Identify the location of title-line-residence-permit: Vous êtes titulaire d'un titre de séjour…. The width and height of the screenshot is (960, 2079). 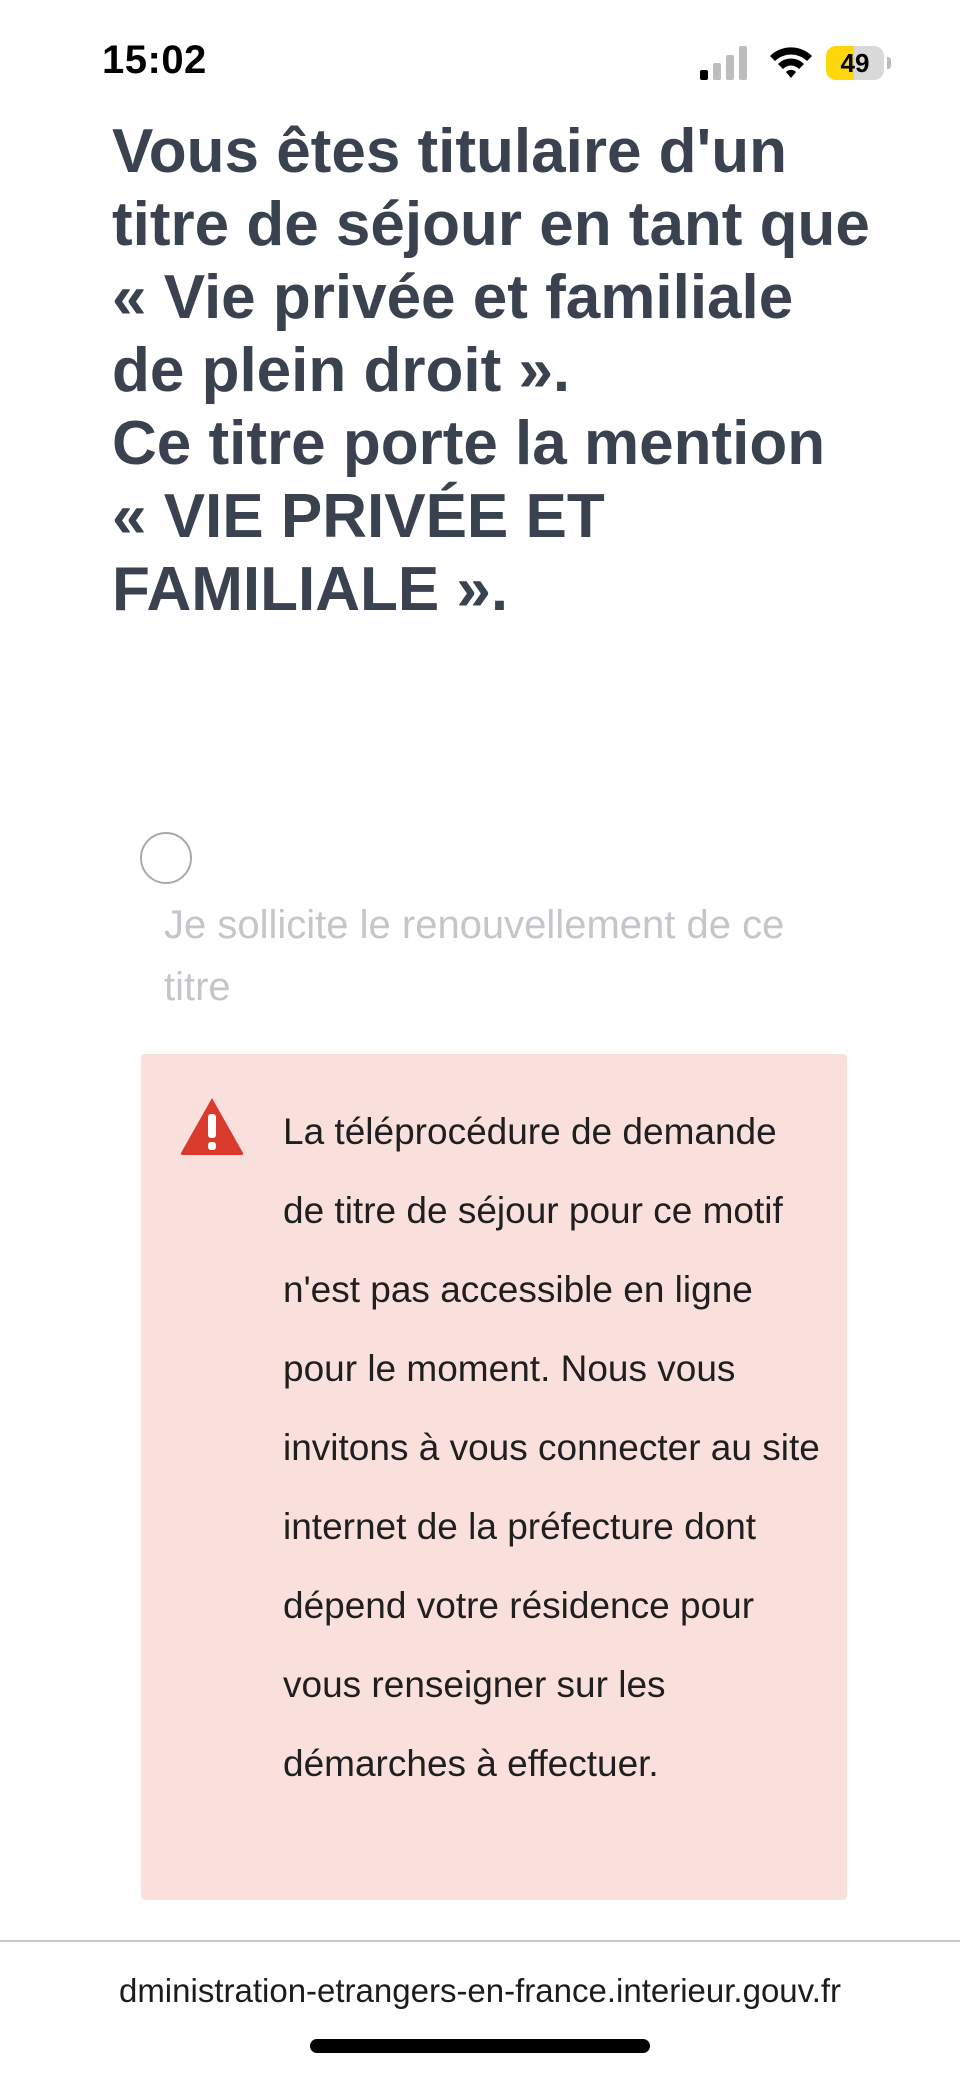
(491, 261).